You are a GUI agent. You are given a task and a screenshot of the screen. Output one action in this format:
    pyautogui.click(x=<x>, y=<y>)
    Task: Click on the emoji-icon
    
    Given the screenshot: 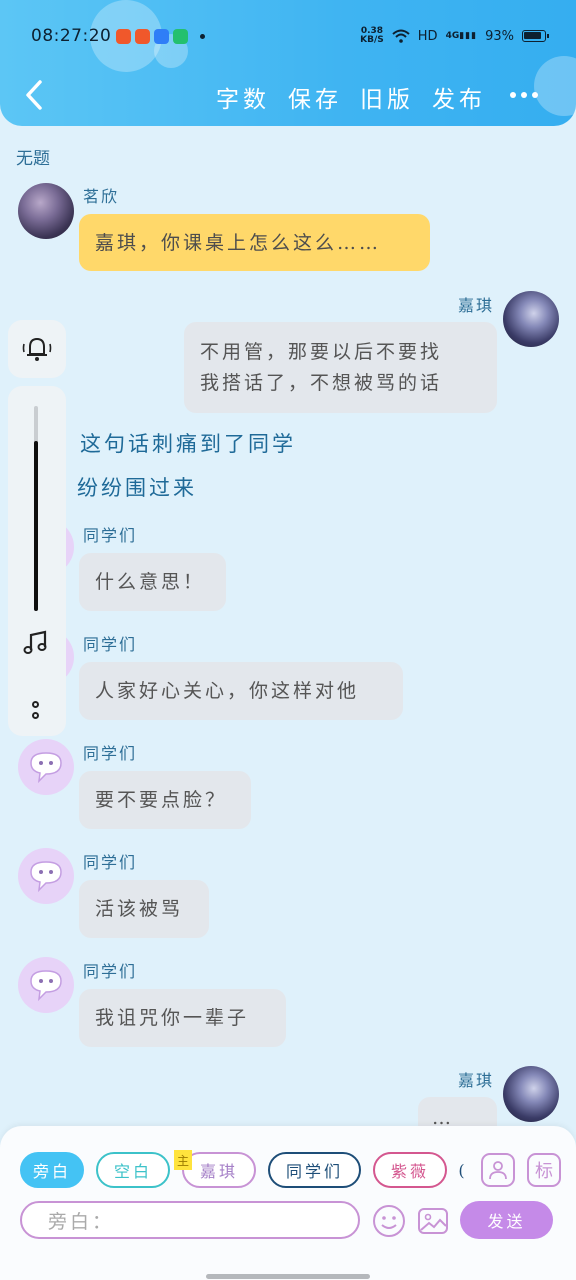 What is the action you would take?
    pyautogui.click(x=389, y=1221)
    